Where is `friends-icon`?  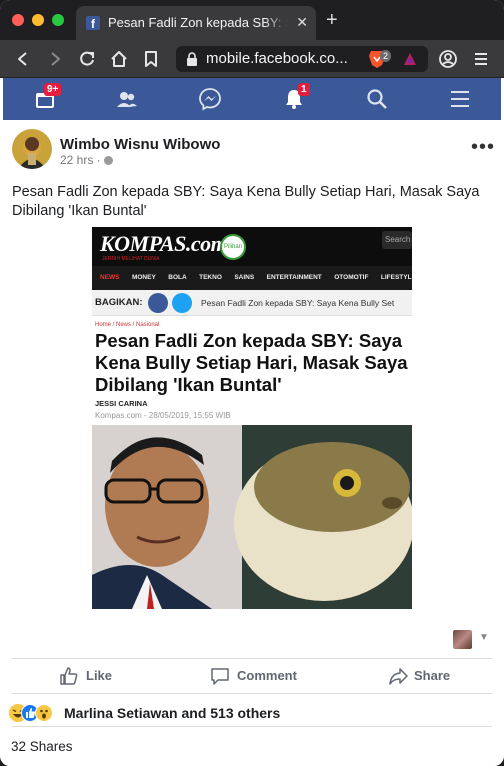 friends-icon is located at coordinates (127, 99).